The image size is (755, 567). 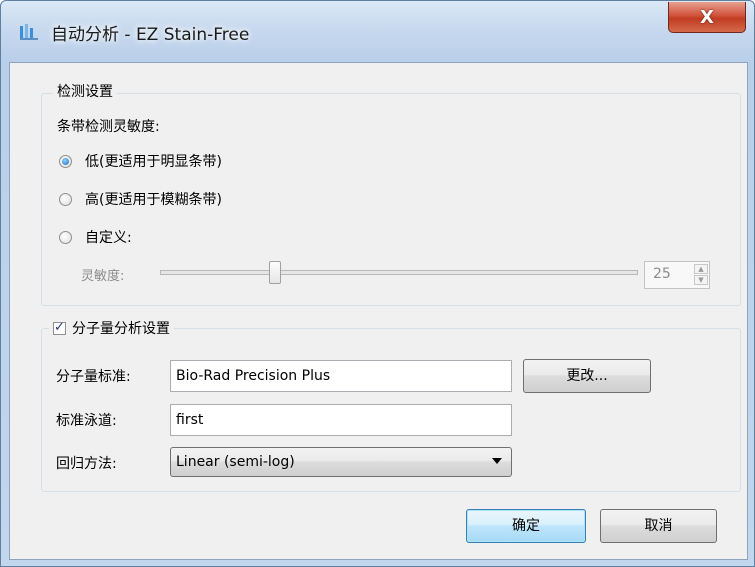 What do you see at coordinates (86, 421) in the screenshot?
I see `standard-lane-label: 标准泳道:` at bounding box center [86, 421].